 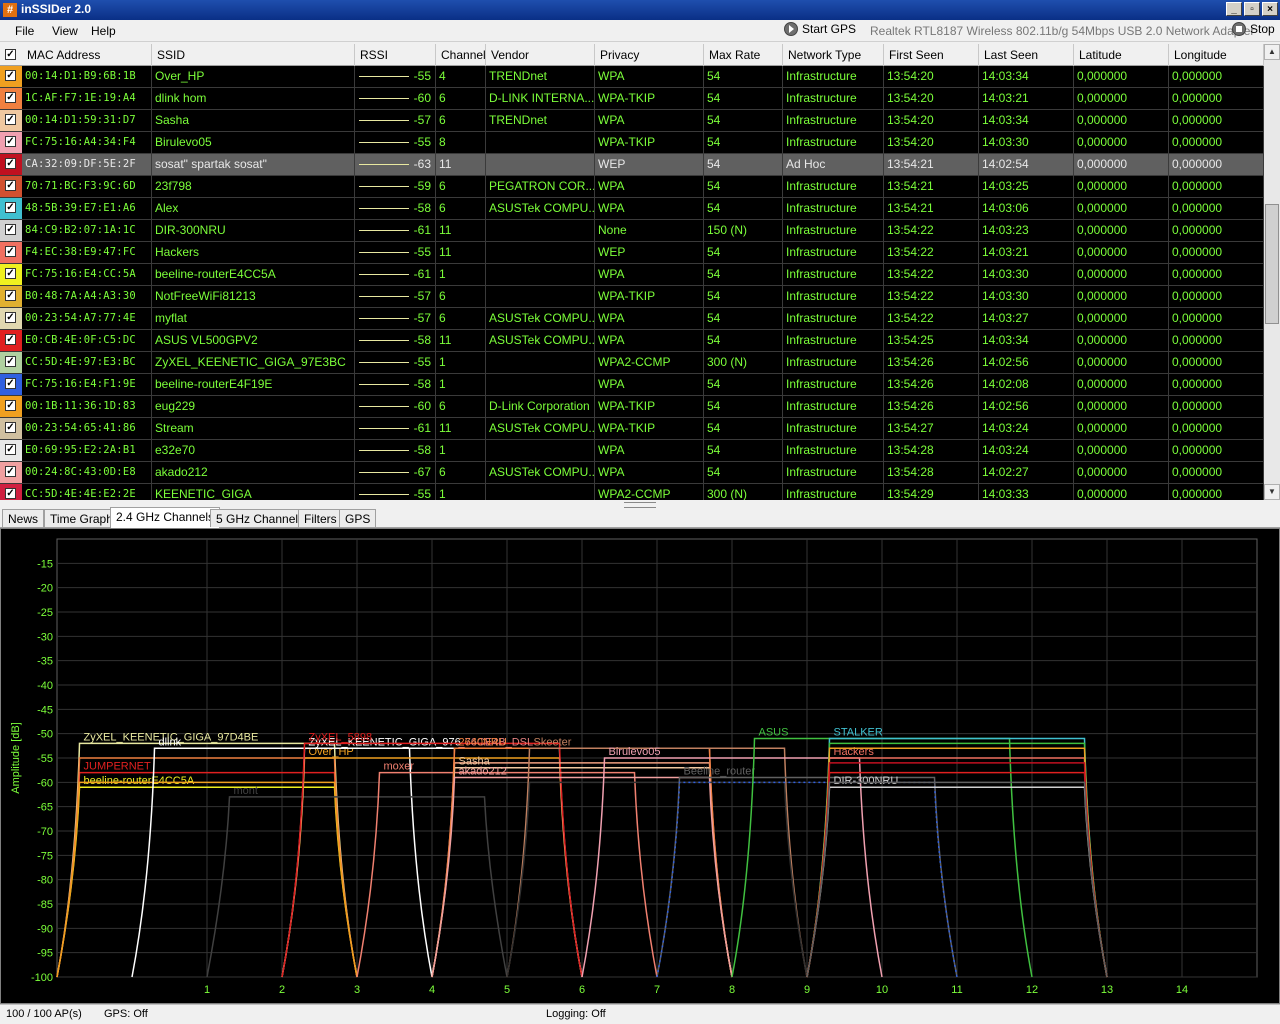 I want to click on minimize-button: _, so click(x=1234, y=9).